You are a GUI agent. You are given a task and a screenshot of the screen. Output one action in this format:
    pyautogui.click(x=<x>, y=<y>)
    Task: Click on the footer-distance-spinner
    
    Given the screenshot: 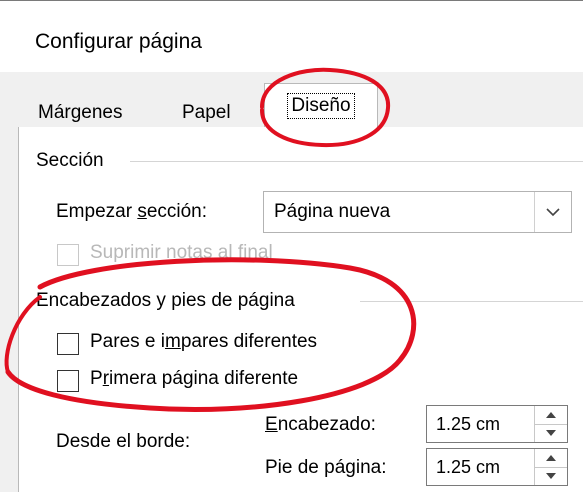 What is the action you would take?
    pyautogui.click(x=550, y=467)
    